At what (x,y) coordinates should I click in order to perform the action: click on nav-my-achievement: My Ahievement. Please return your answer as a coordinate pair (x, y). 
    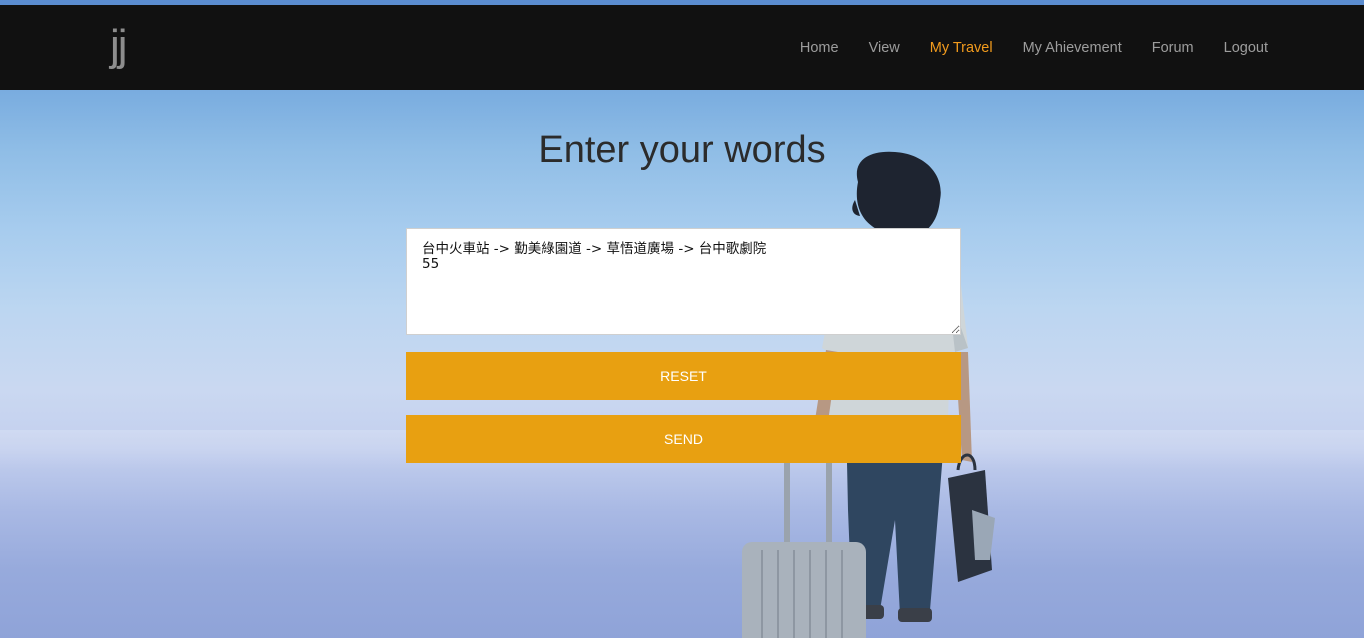
    Looking at the image, I should click on (1072, 48).